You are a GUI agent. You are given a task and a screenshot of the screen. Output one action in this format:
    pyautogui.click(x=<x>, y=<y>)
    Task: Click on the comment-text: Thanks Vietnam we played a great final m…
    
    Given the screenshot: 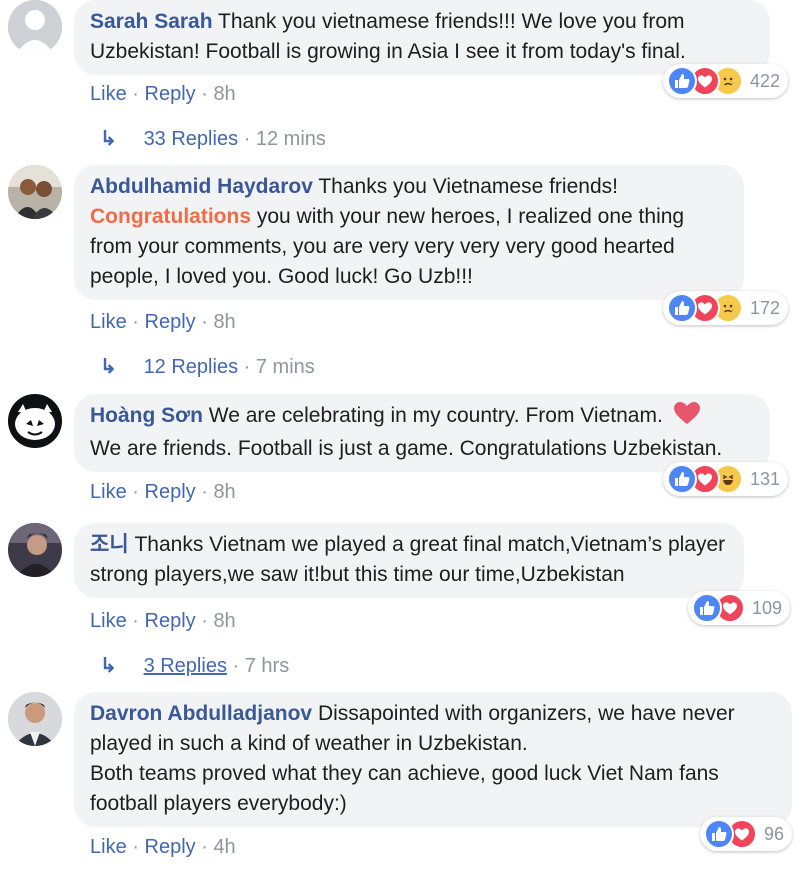 What is the action you would take?
    pyautogui.click(x=408, y=559)
    